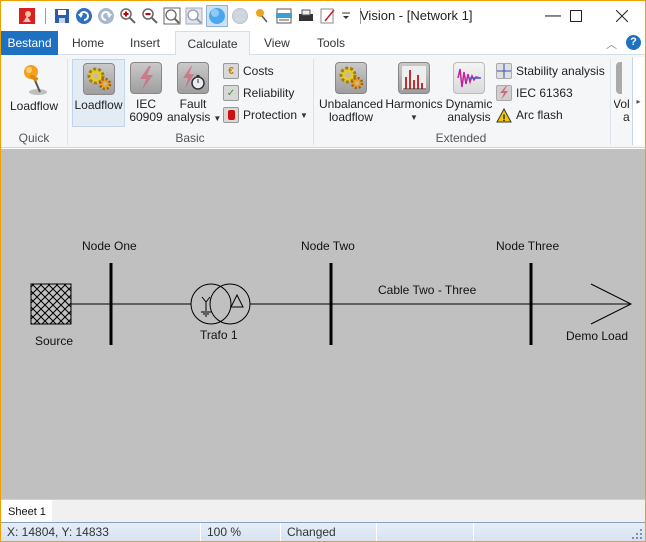 This screenshot has width=646, height=542. I want to click on dynamic-label-line2: analysis, so click(469, 117).